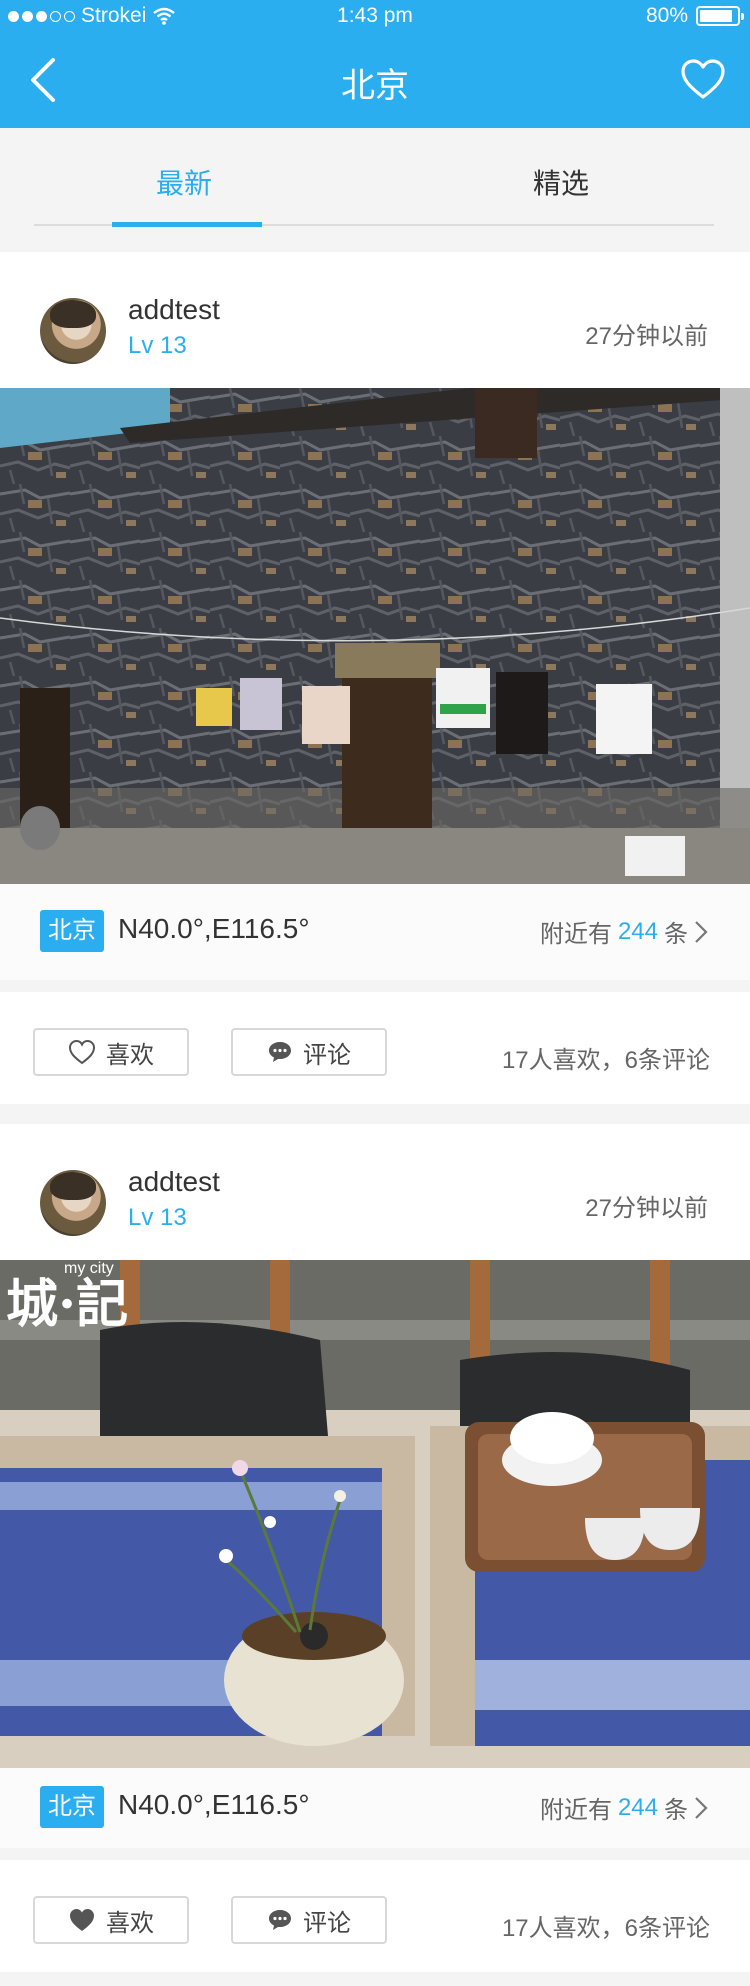 Image resolution: width=750 pixels, height=1986 pixels. I want to click on photo-watermark: 城·記 my city, so click(67, 1298).